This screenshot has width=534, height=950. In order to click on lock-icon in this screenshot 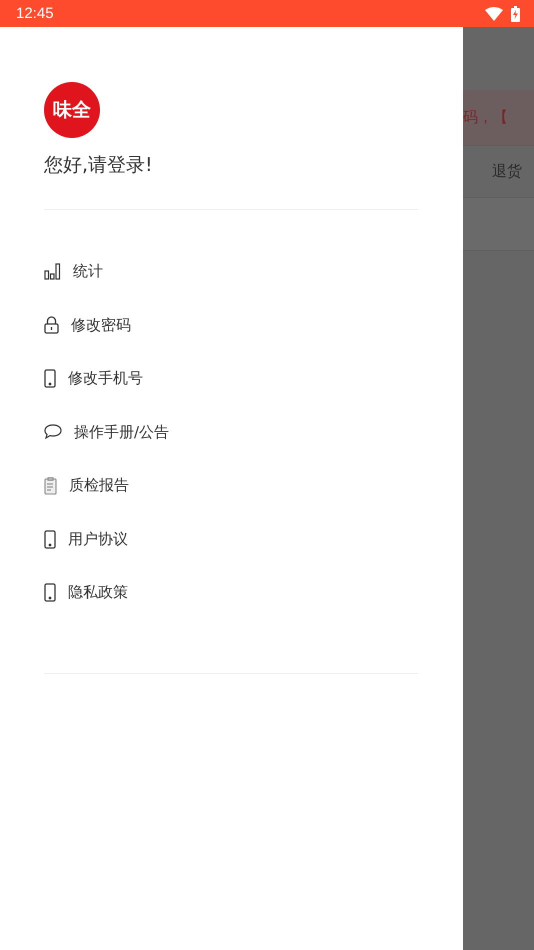, I will do `click(51, 325)`.